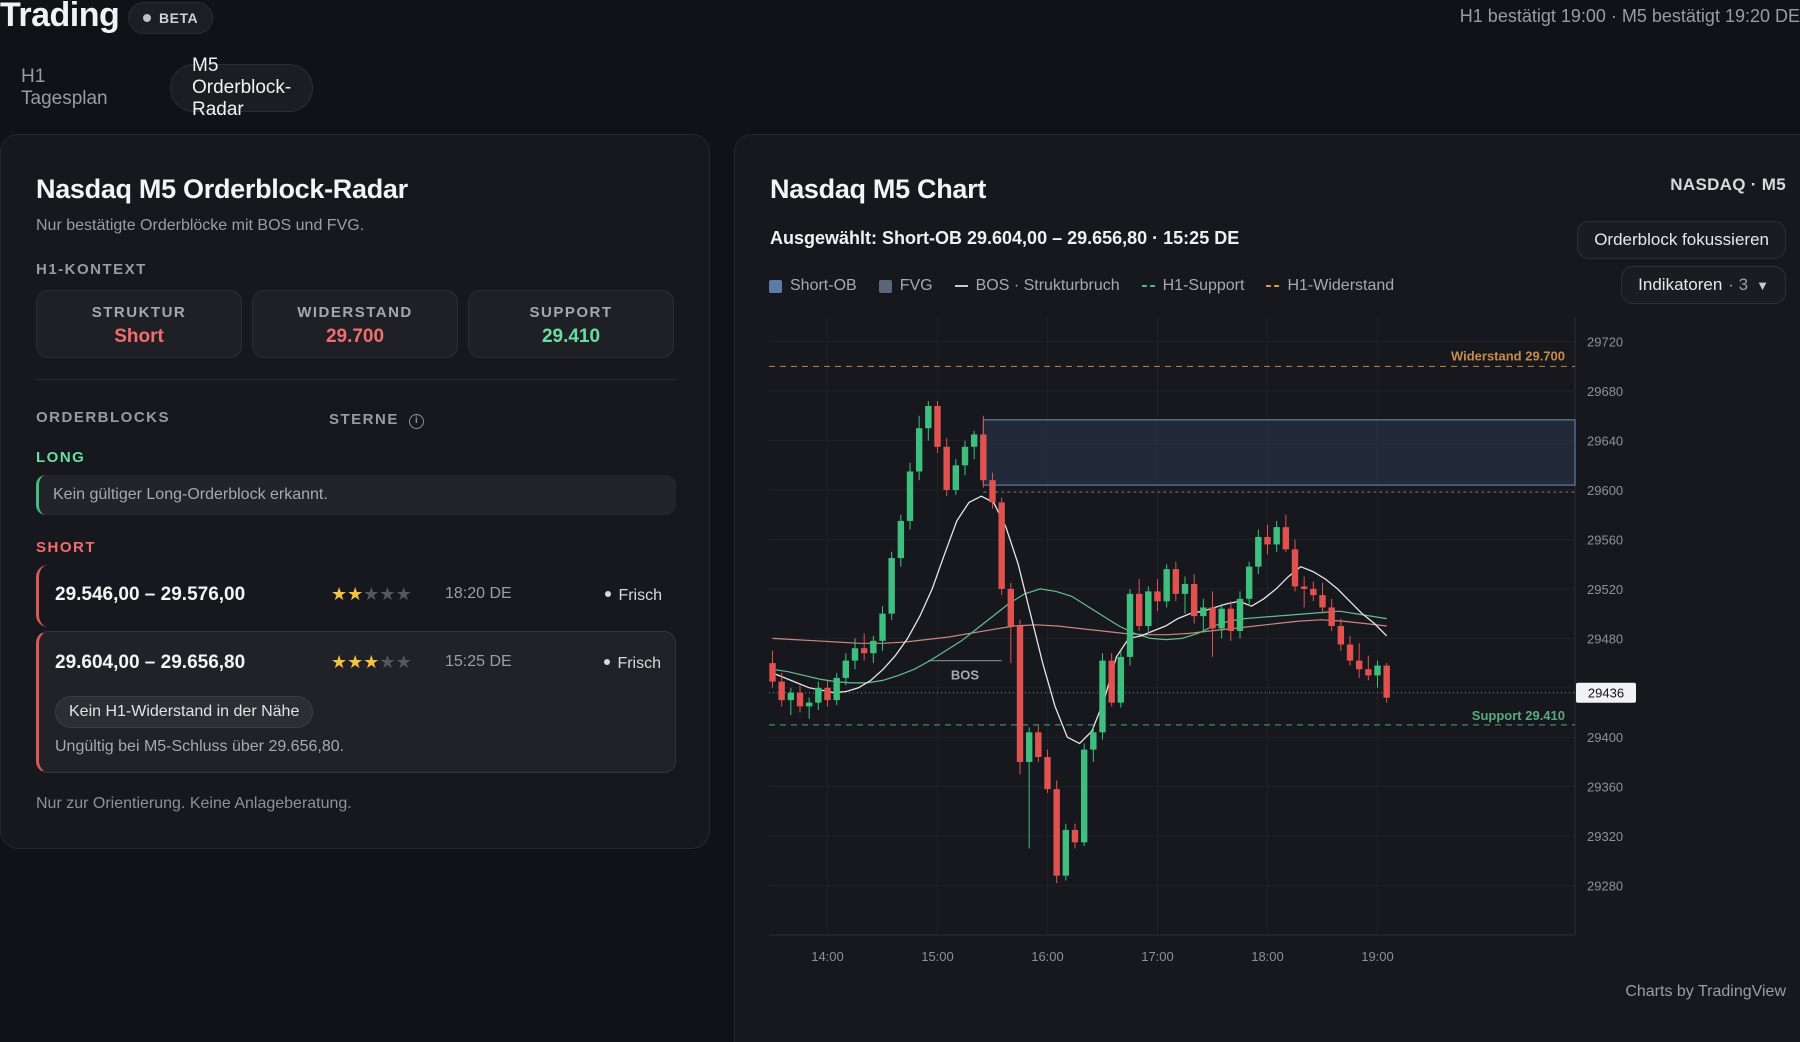  I want to click on status-badge: Frisch, so click(633, 596).